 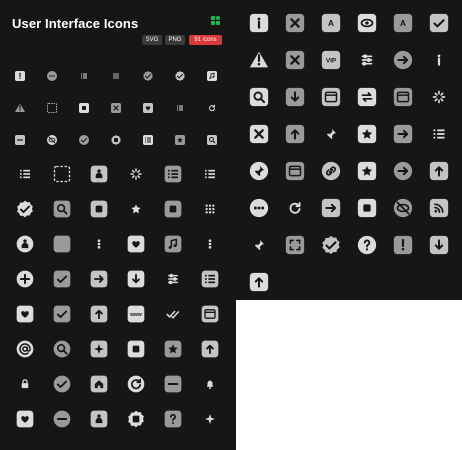 I want to click on double-check-icon, so click(x=173, y=314).